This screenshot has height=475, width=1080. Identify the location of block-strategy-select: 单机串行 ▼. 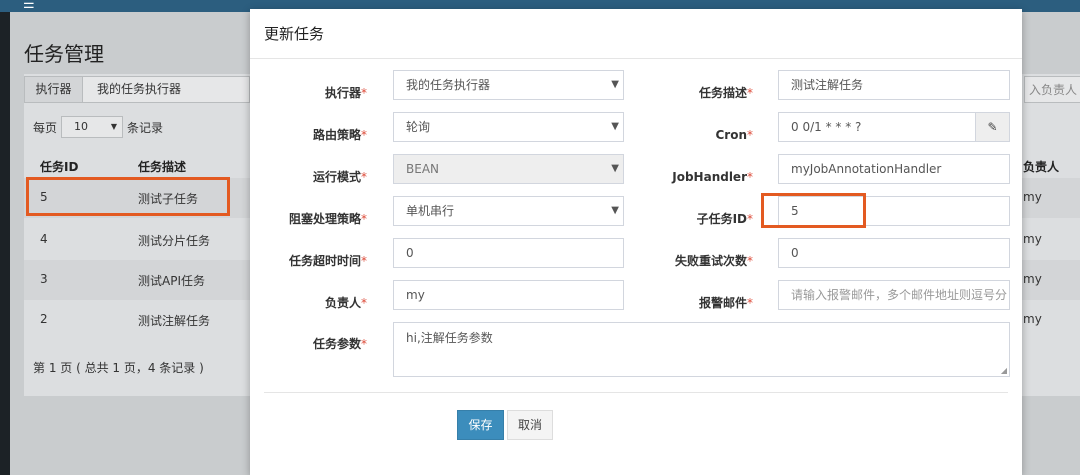
(508, 211).